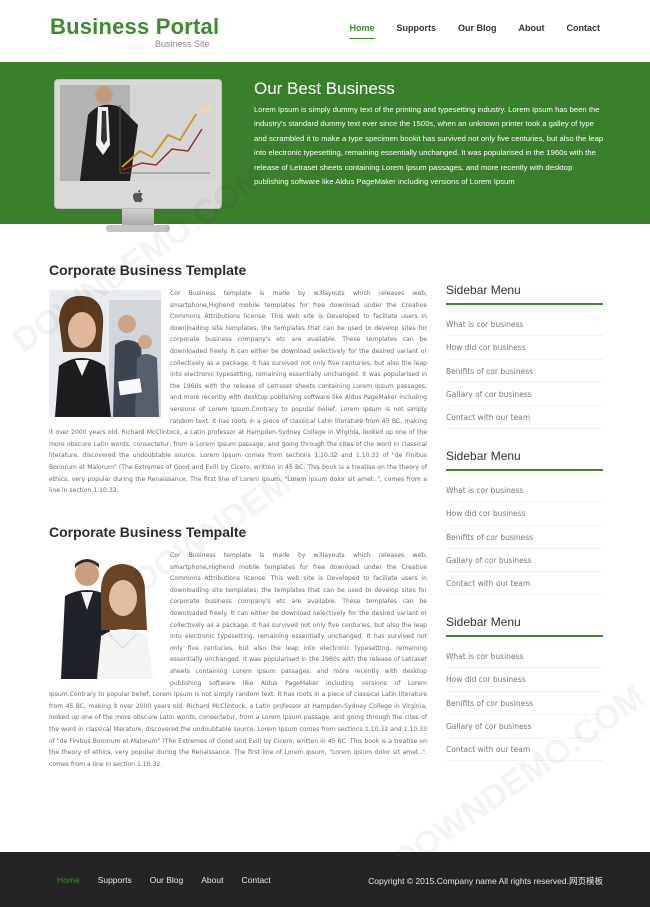  I want to click on monitor-chin, so click(138, 196).